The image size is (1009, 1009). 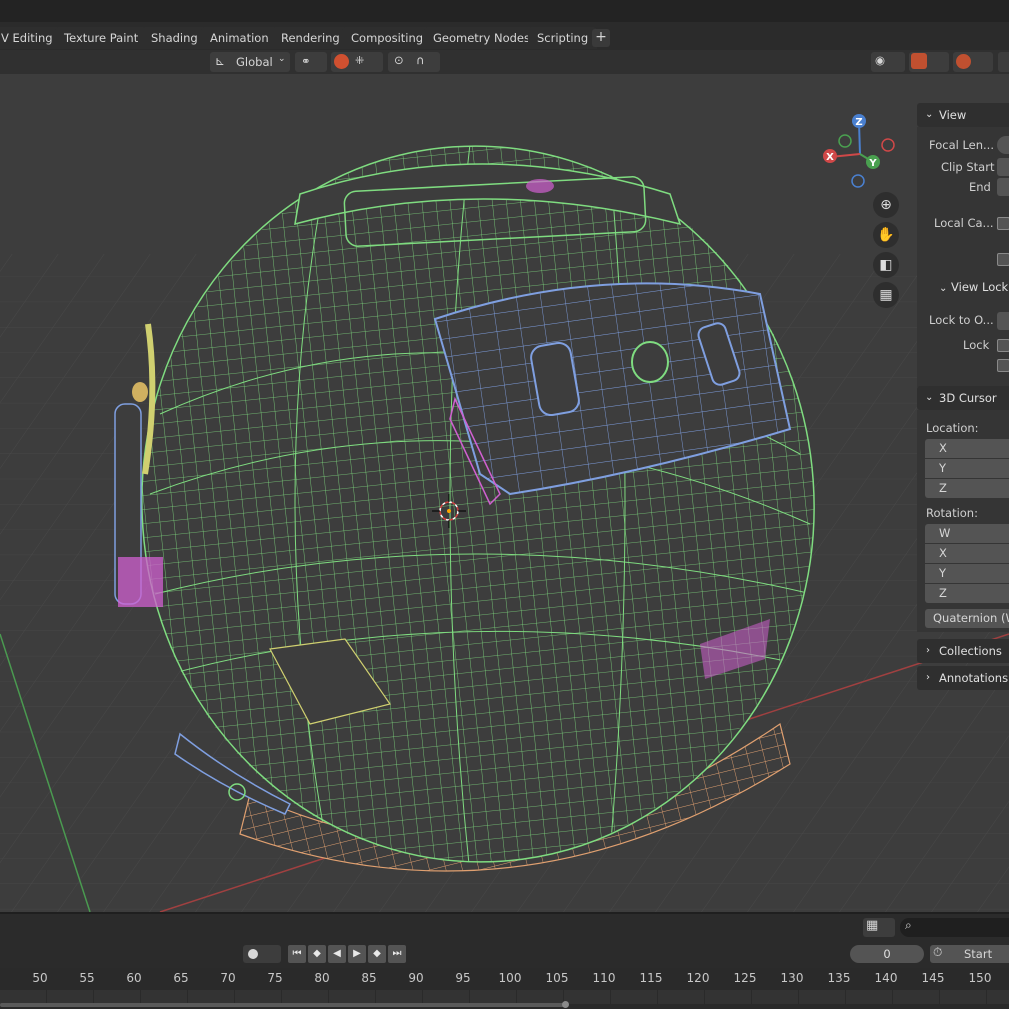 What do you see at coordinates (504, 62) in the screenshot?
I see `viewport-header: ⊾ Global ⌄ ⚭ ⁜ ⊙ ∩ ◉` at bounding box center [504, 62].